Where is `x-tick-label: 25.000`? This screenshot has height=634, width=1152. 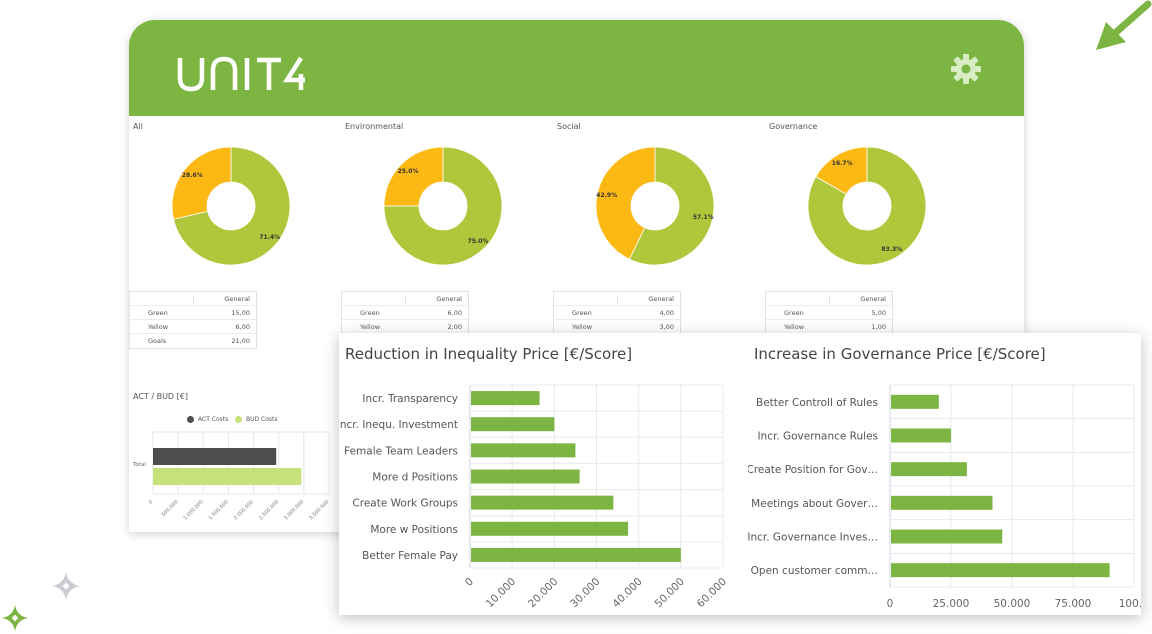
x-tick-label: 25.000 is located at coordinates (951, 604).